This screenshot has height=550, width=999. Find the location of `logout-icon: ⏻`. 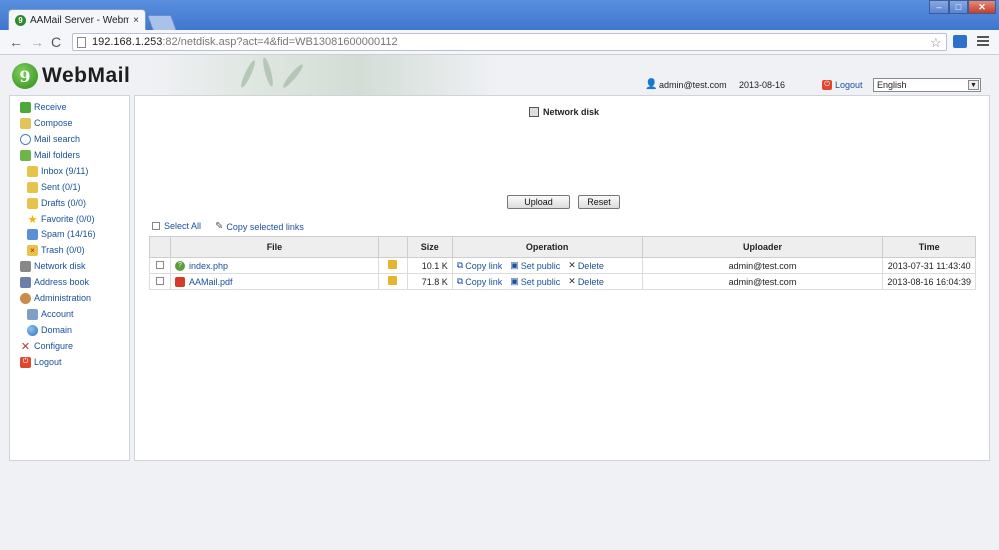

logout-icon: ⏻ is located at coordinates (827, 85).